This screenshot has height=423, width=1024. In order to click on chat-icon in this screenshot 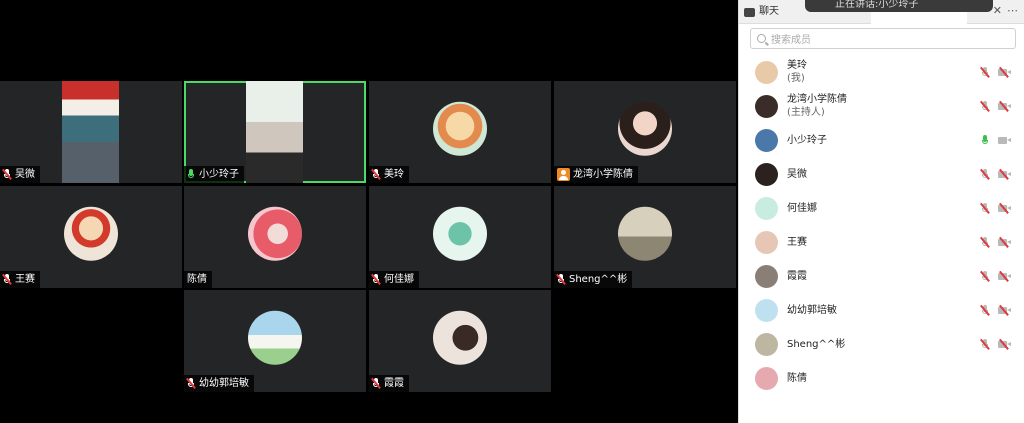, I will do `click(749, 12)`.